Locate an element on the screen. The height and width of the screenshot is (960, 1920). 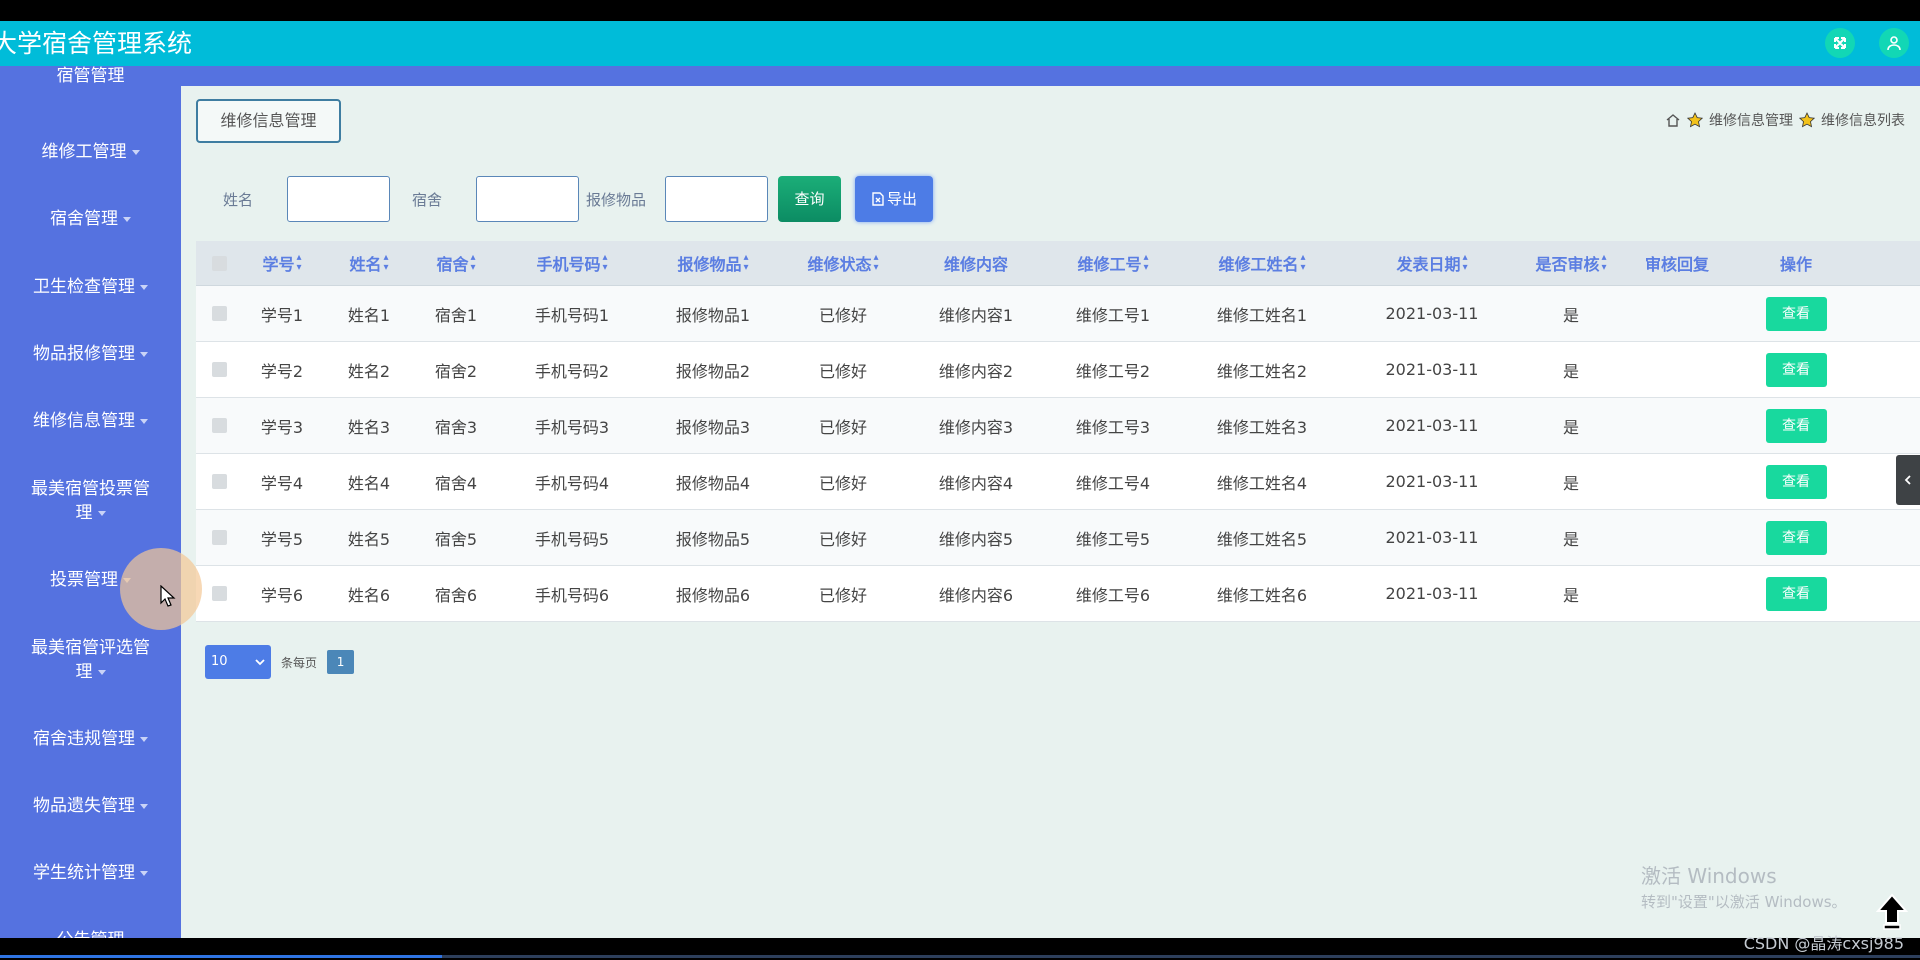
sidebar-item-repair-info: 维修信息管理 is located at coordinates (90, 421).